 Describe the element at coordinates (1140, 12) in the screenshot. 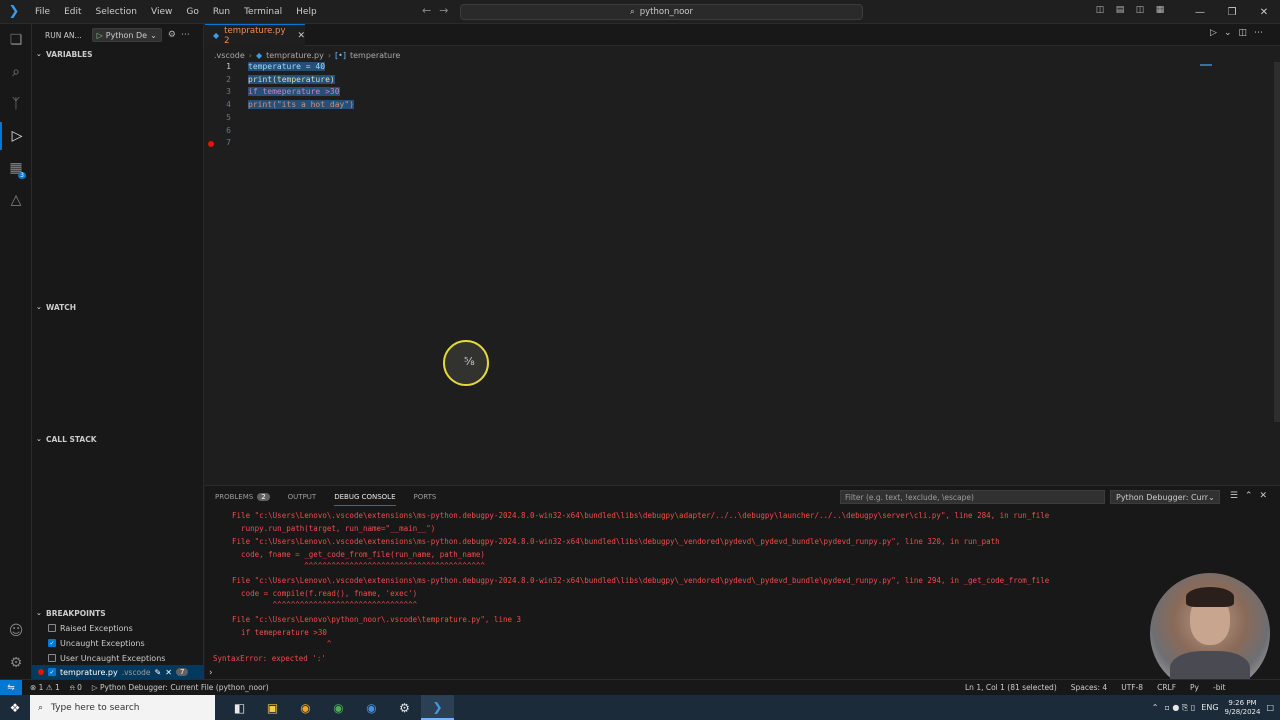

I see `toggle-secondary-sidebar-icon: ◫` at that location.